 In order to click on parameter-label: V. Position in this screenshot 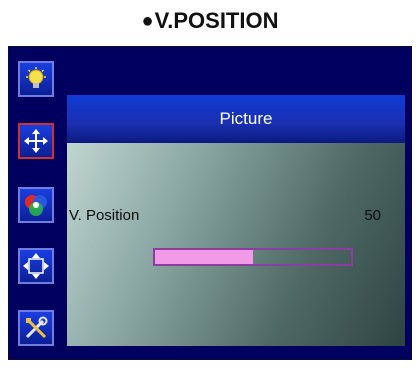, I will do `click(104, 215)`.